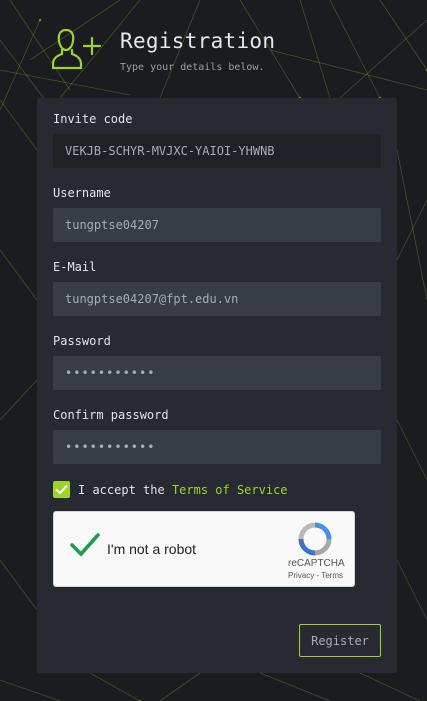  Describe the element at coordinates (152, 549) in the screenshot. I see `recaptcha-label: I'm not a robot` at that location.